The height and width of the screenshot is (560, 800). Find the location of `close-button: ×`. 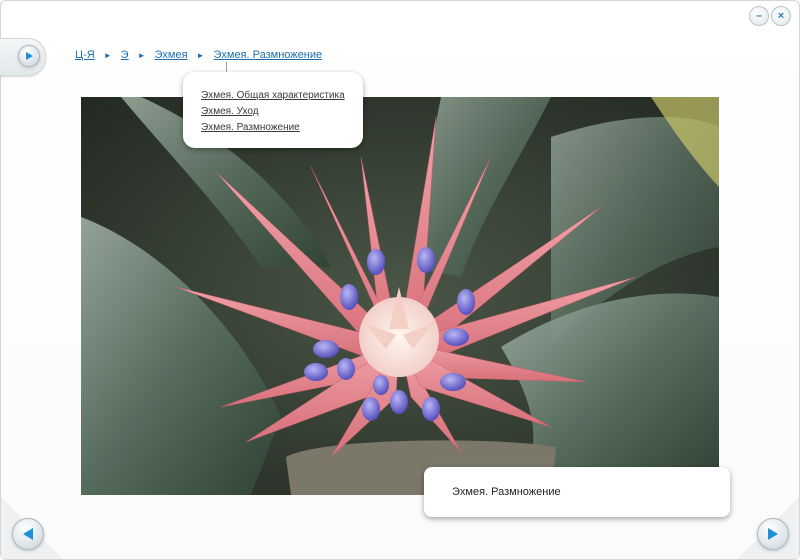

close-button: × is located at coordinates (781, 16).